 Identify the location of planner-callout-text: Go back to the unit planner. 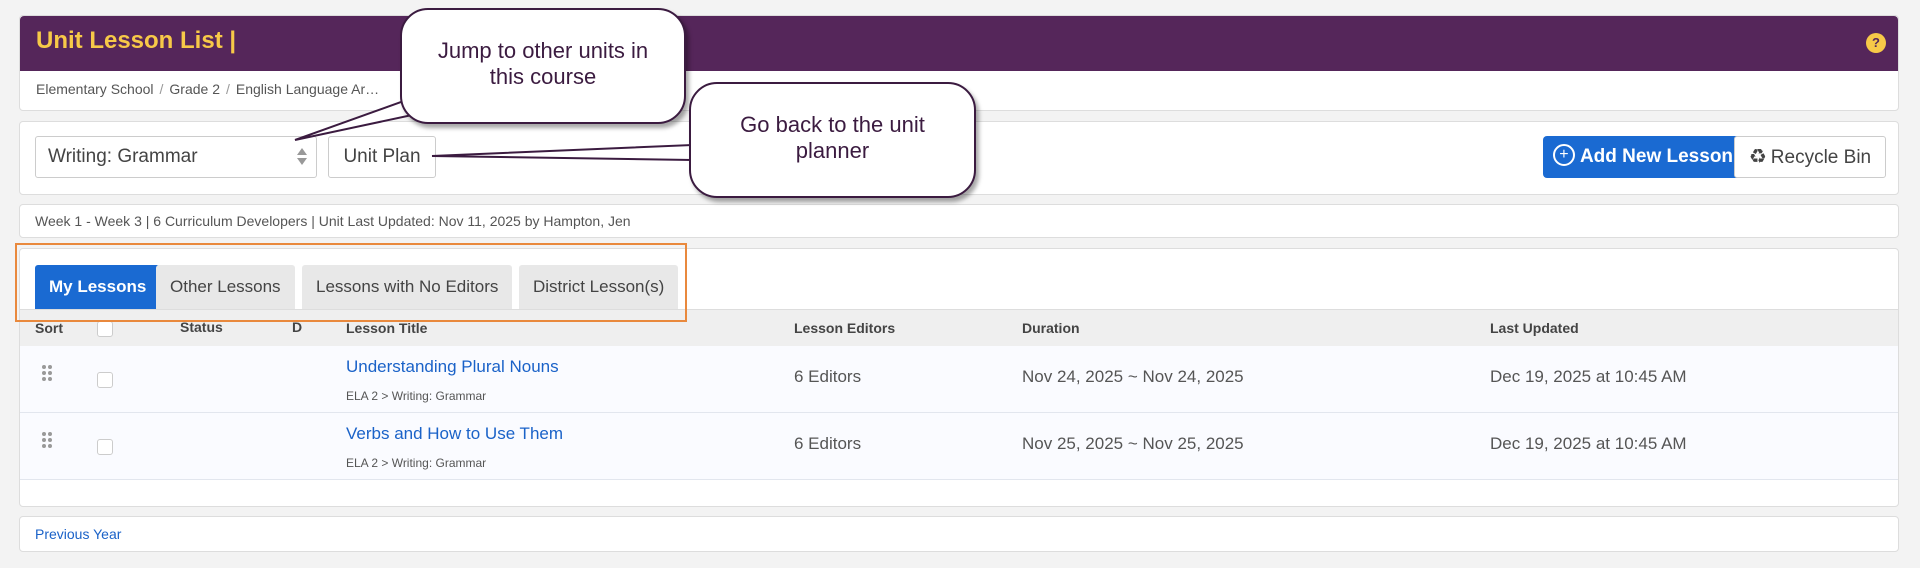
(832, 137).